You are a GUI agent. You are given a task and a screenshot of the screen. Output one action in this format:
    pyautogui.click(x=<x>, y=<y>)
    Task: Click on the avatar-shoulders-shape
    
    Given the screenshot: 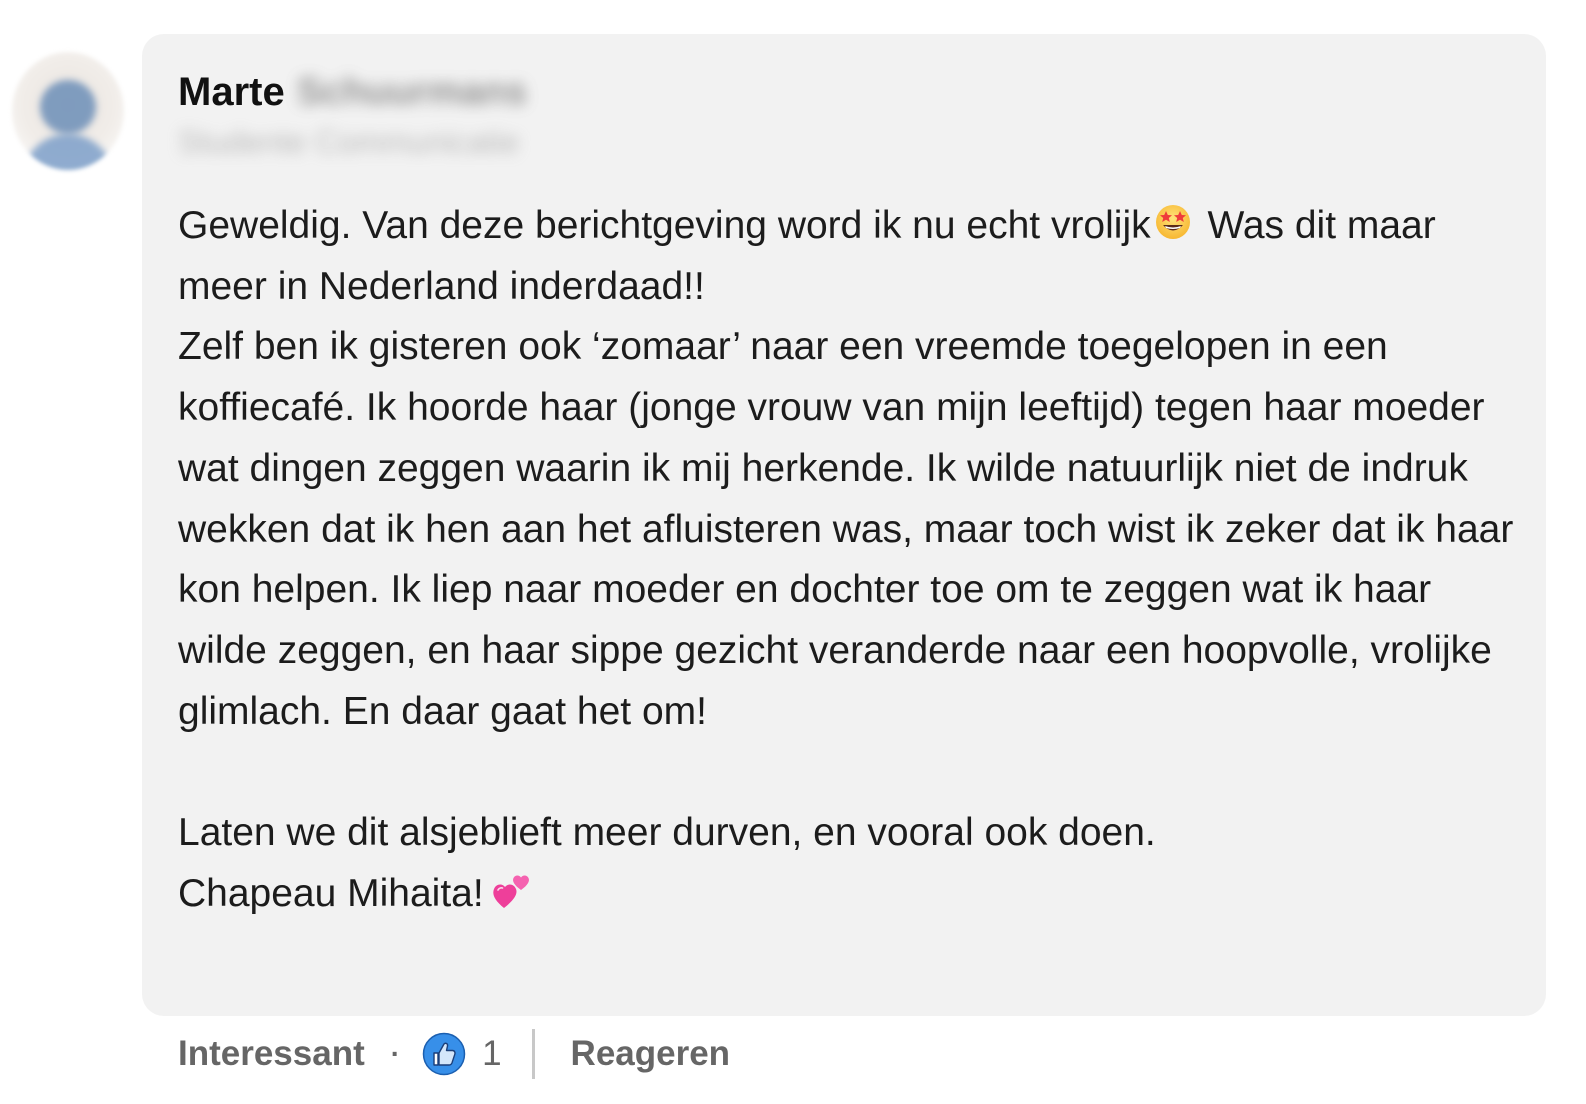 What is the action you would take?
    pyautogui.click(x=68, y=152)
    